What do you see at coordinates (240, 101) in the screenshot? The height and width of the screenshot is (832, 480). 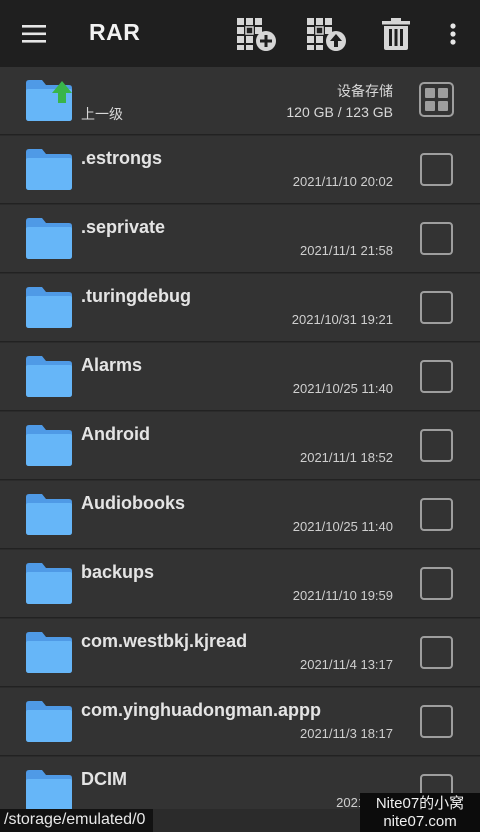 I see `parent-folder-row: 上一级 设备存储 120 GB / 123 GB` at bounding box center [240, 101].